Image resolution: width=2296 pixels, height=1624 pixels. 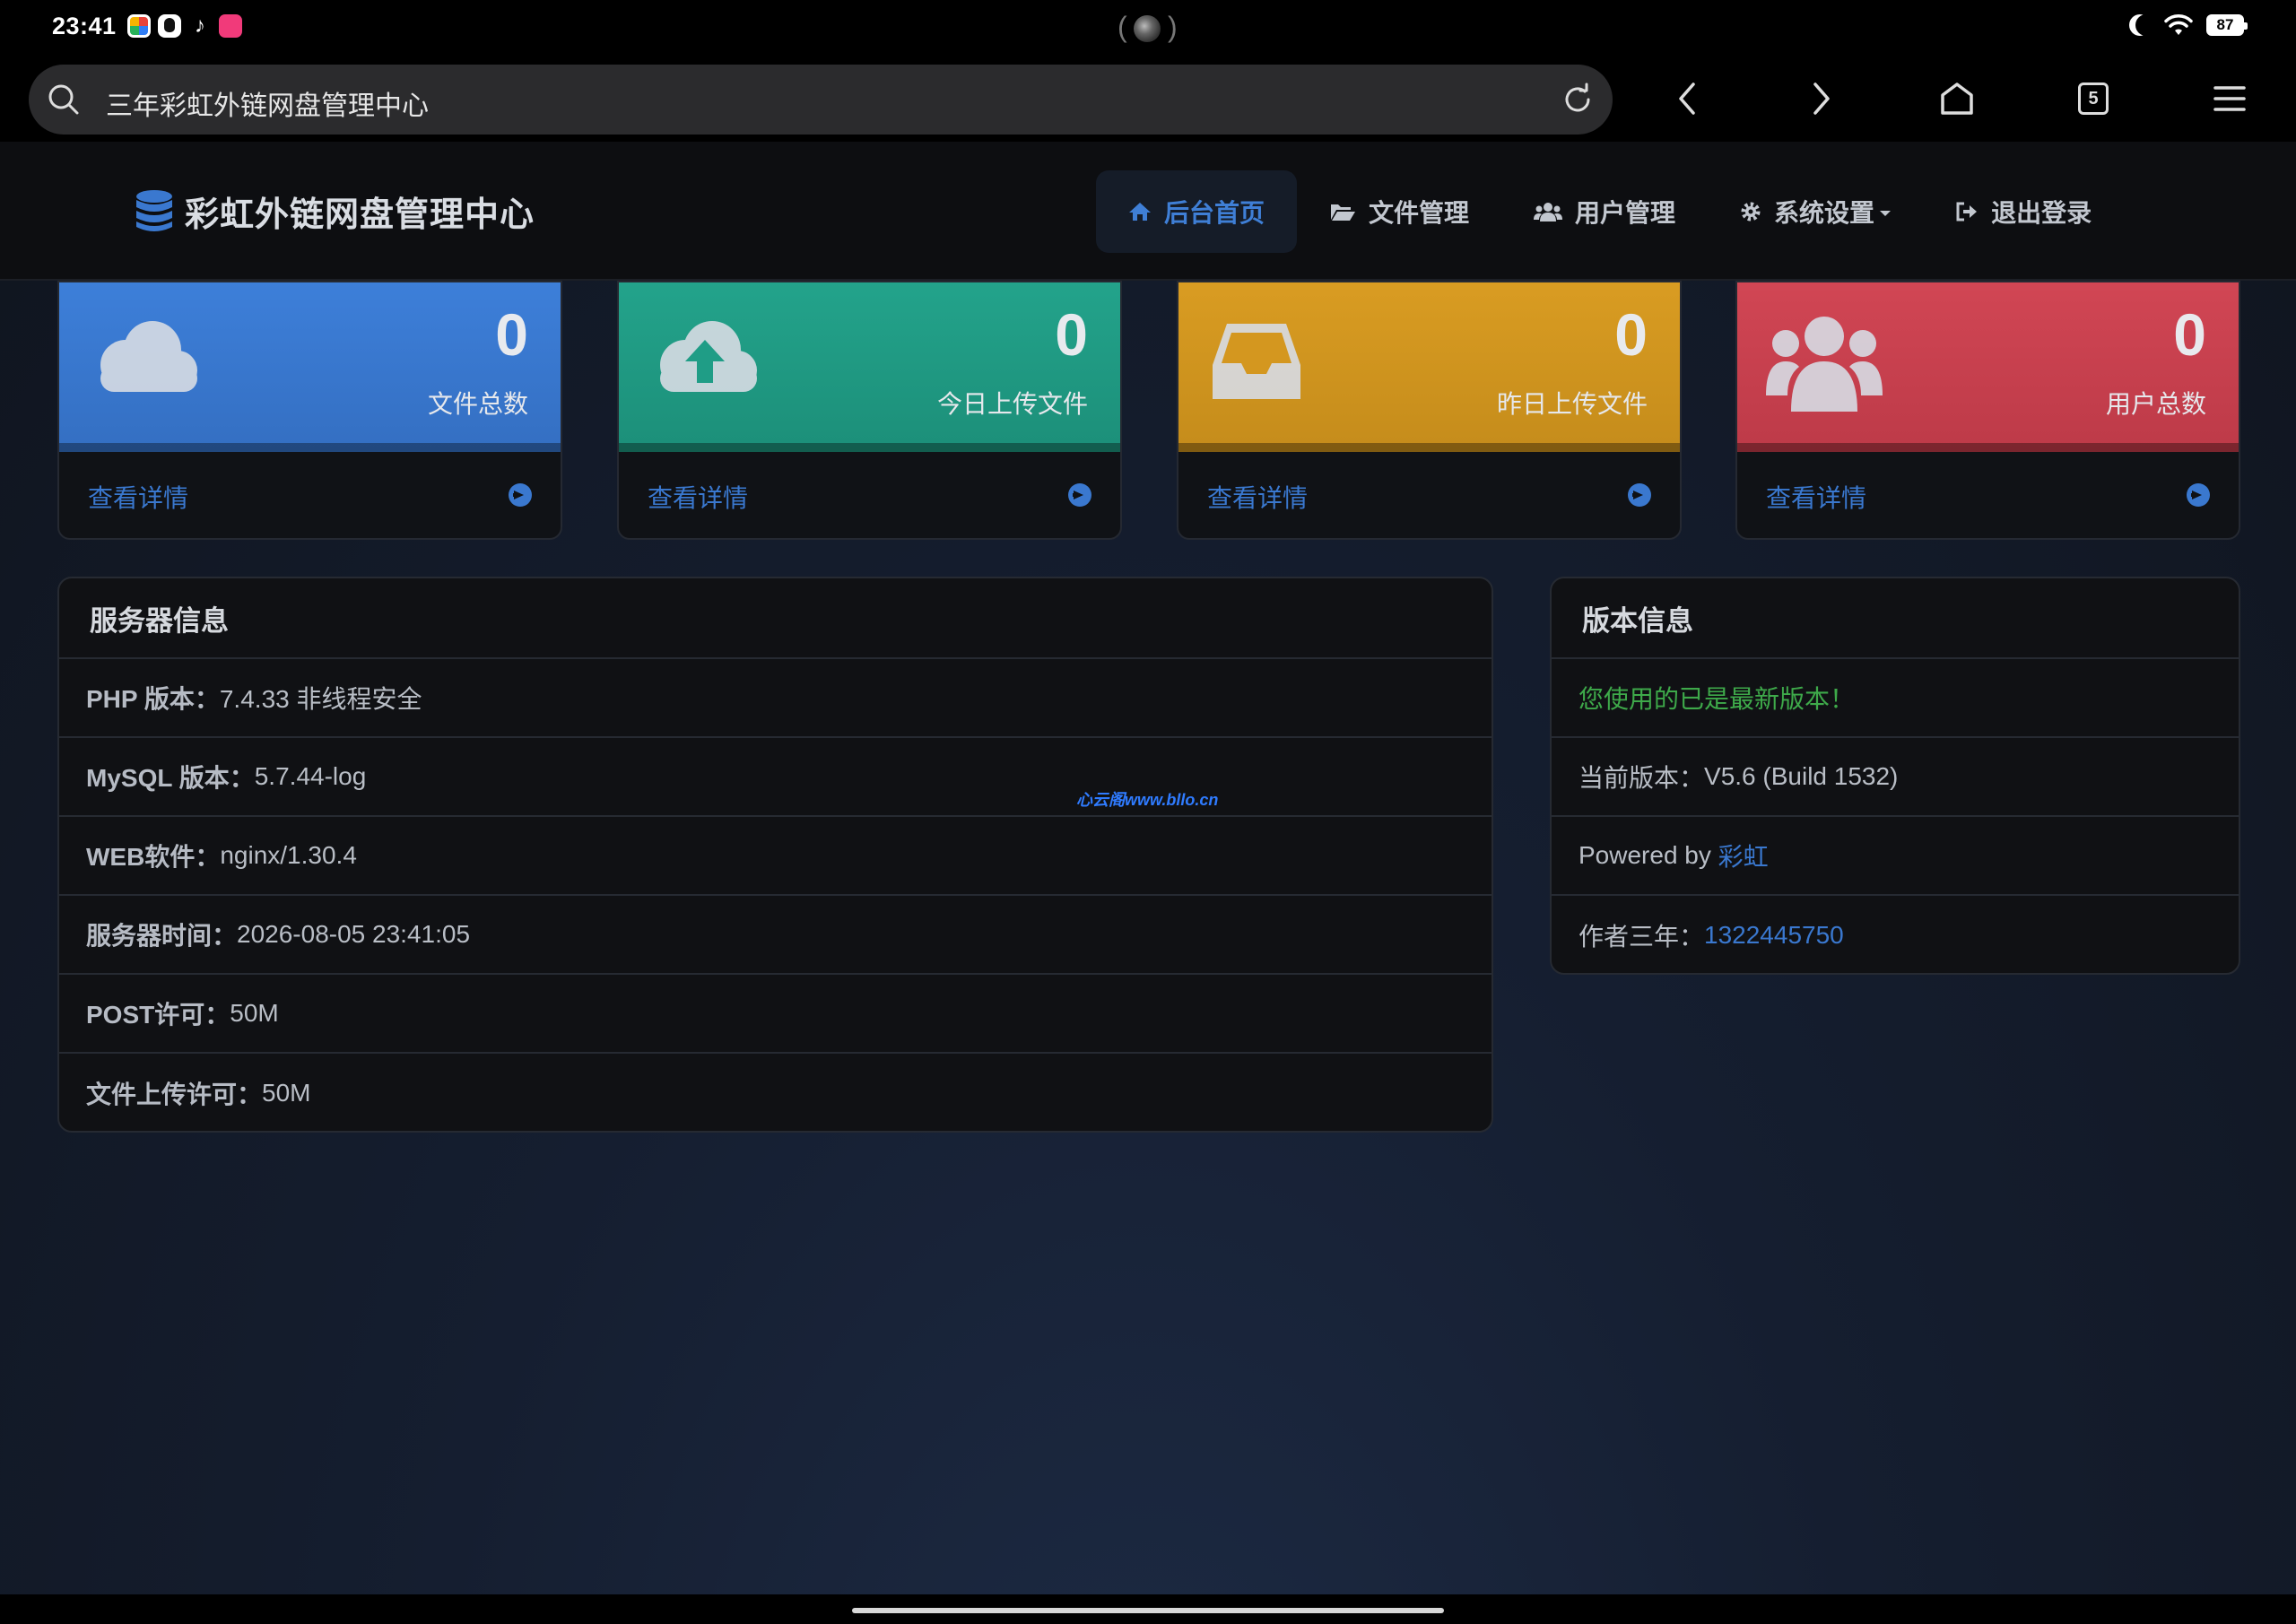 What do you see at coordinates (1173, 27) in the screenshot?
I see `camera-bracket-right: )` at bounding box center [1173, 27].